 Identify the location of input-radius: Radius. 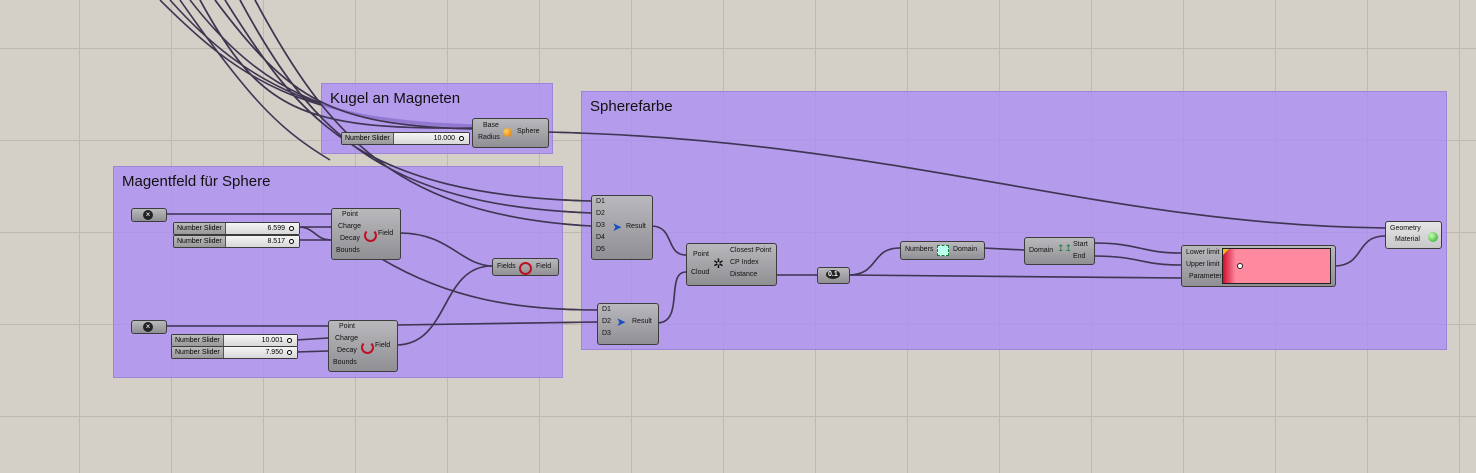
(489, 137).